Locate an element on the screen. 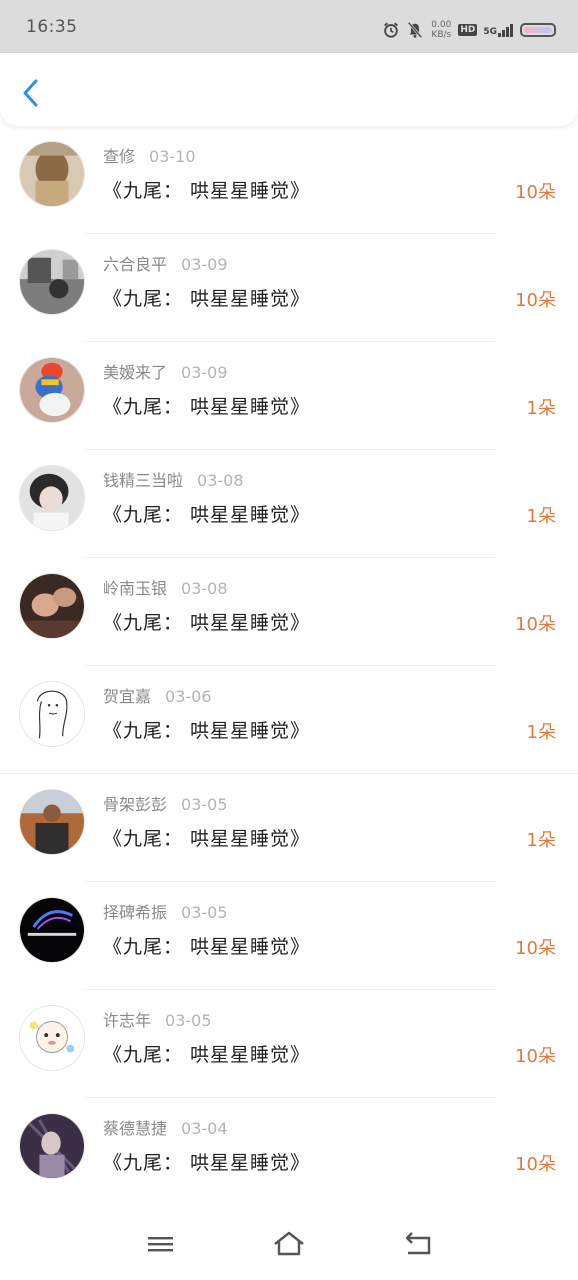  chevron-left-icon is located at coordinates (30, 93).